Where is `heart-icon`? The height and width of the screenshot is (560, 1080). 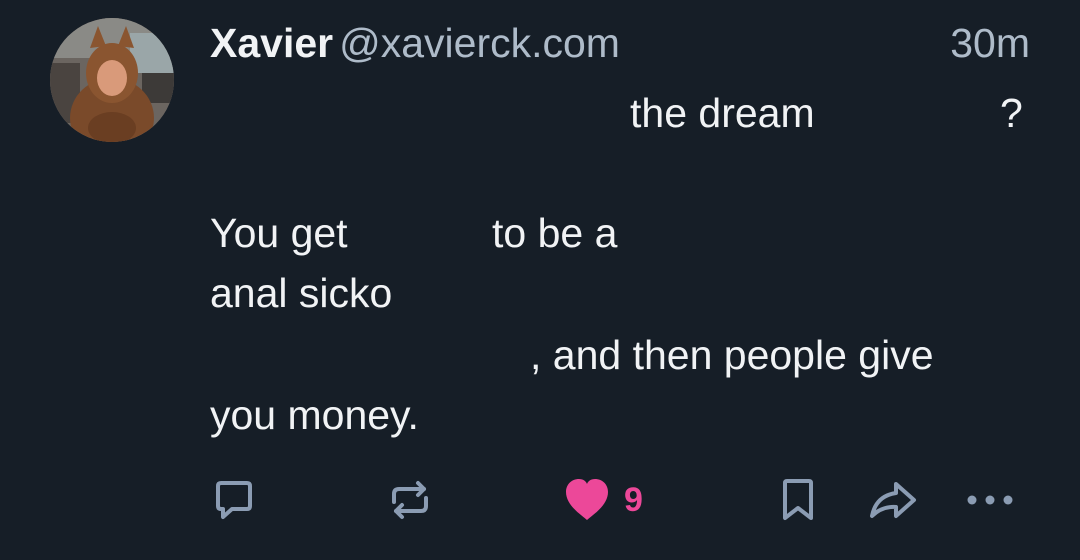
heart-icon is located at coordinates (587, 499).